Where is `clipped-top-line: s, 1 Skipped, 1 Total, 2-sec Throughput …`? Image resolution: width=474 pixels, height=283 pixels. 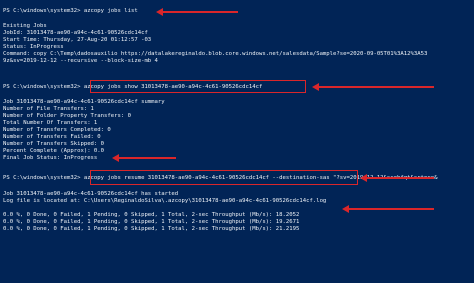 clipped-top-line: s, 1 Skipped, 1 Total, 2-sec Throughput … is located at coordinates (238, 1).